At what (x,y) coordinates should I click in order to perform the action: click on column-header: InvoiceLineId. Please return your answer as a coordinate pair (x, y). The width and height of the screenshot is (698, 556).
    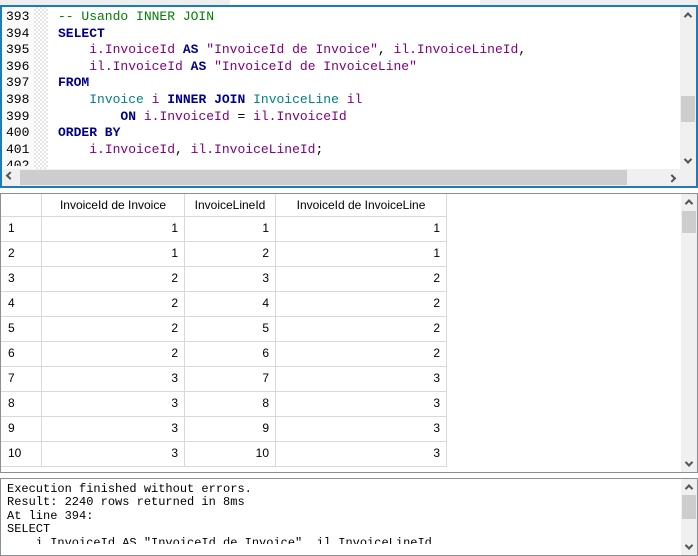
    Looking at the image, I should click on (230, 205).